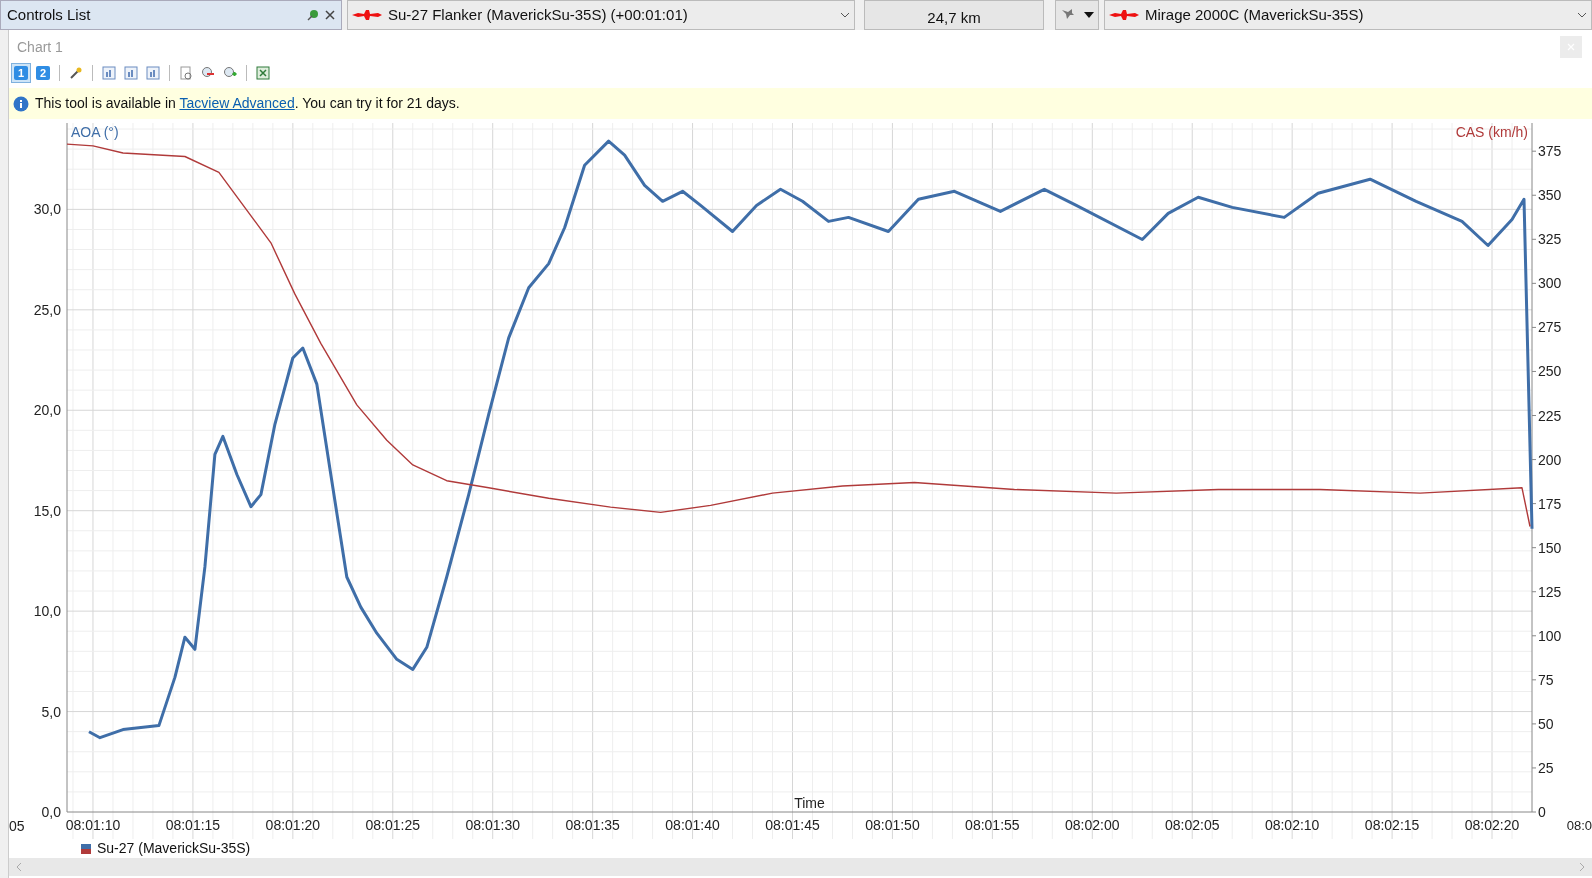 Image resolution: width=1592 pixels, height=878 pixels. Describe the element at coordinates (1550, 195) in the screenshot. I see `y-tick-label: 350` at that location.